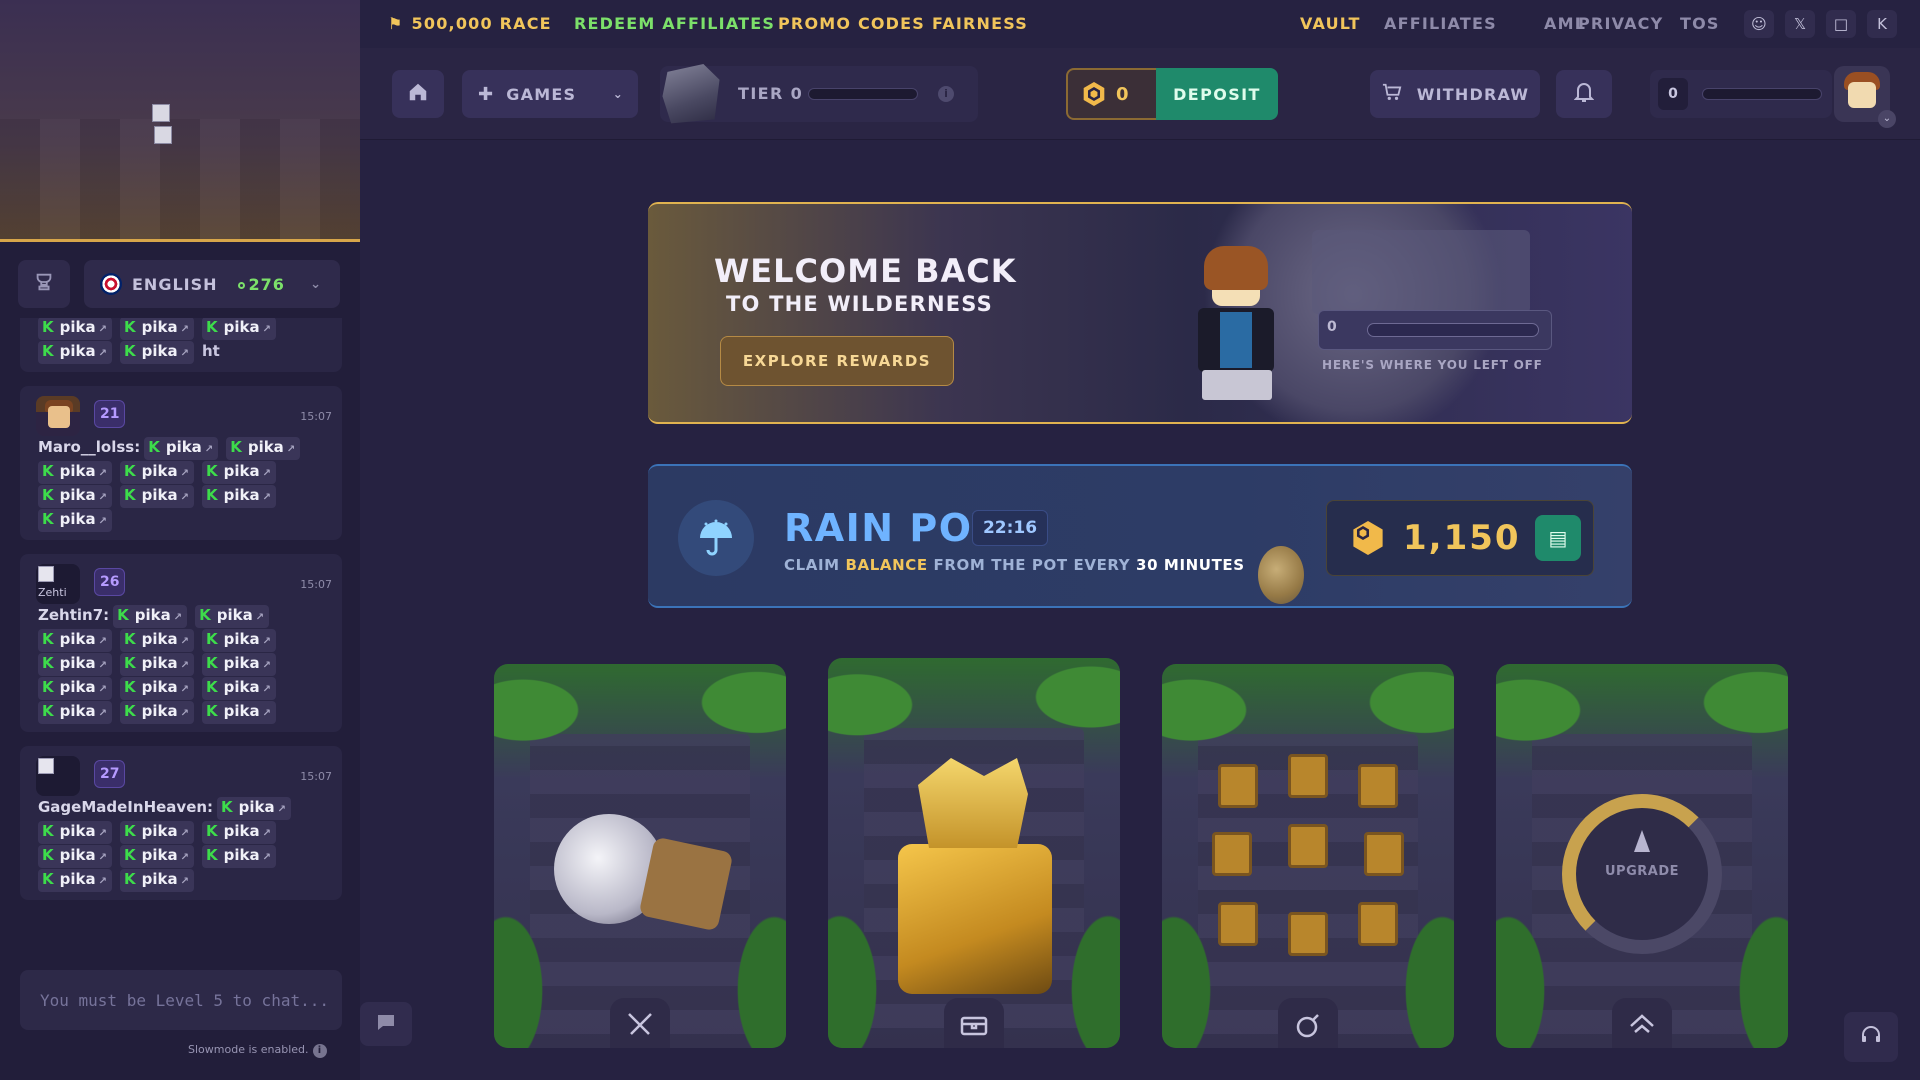 The height and width of the screenshot is (1080, 1920). What do you see at coordinates (640, 856) in the screenshot?
I see `game-card-battles` at bounding box center [640, 856].